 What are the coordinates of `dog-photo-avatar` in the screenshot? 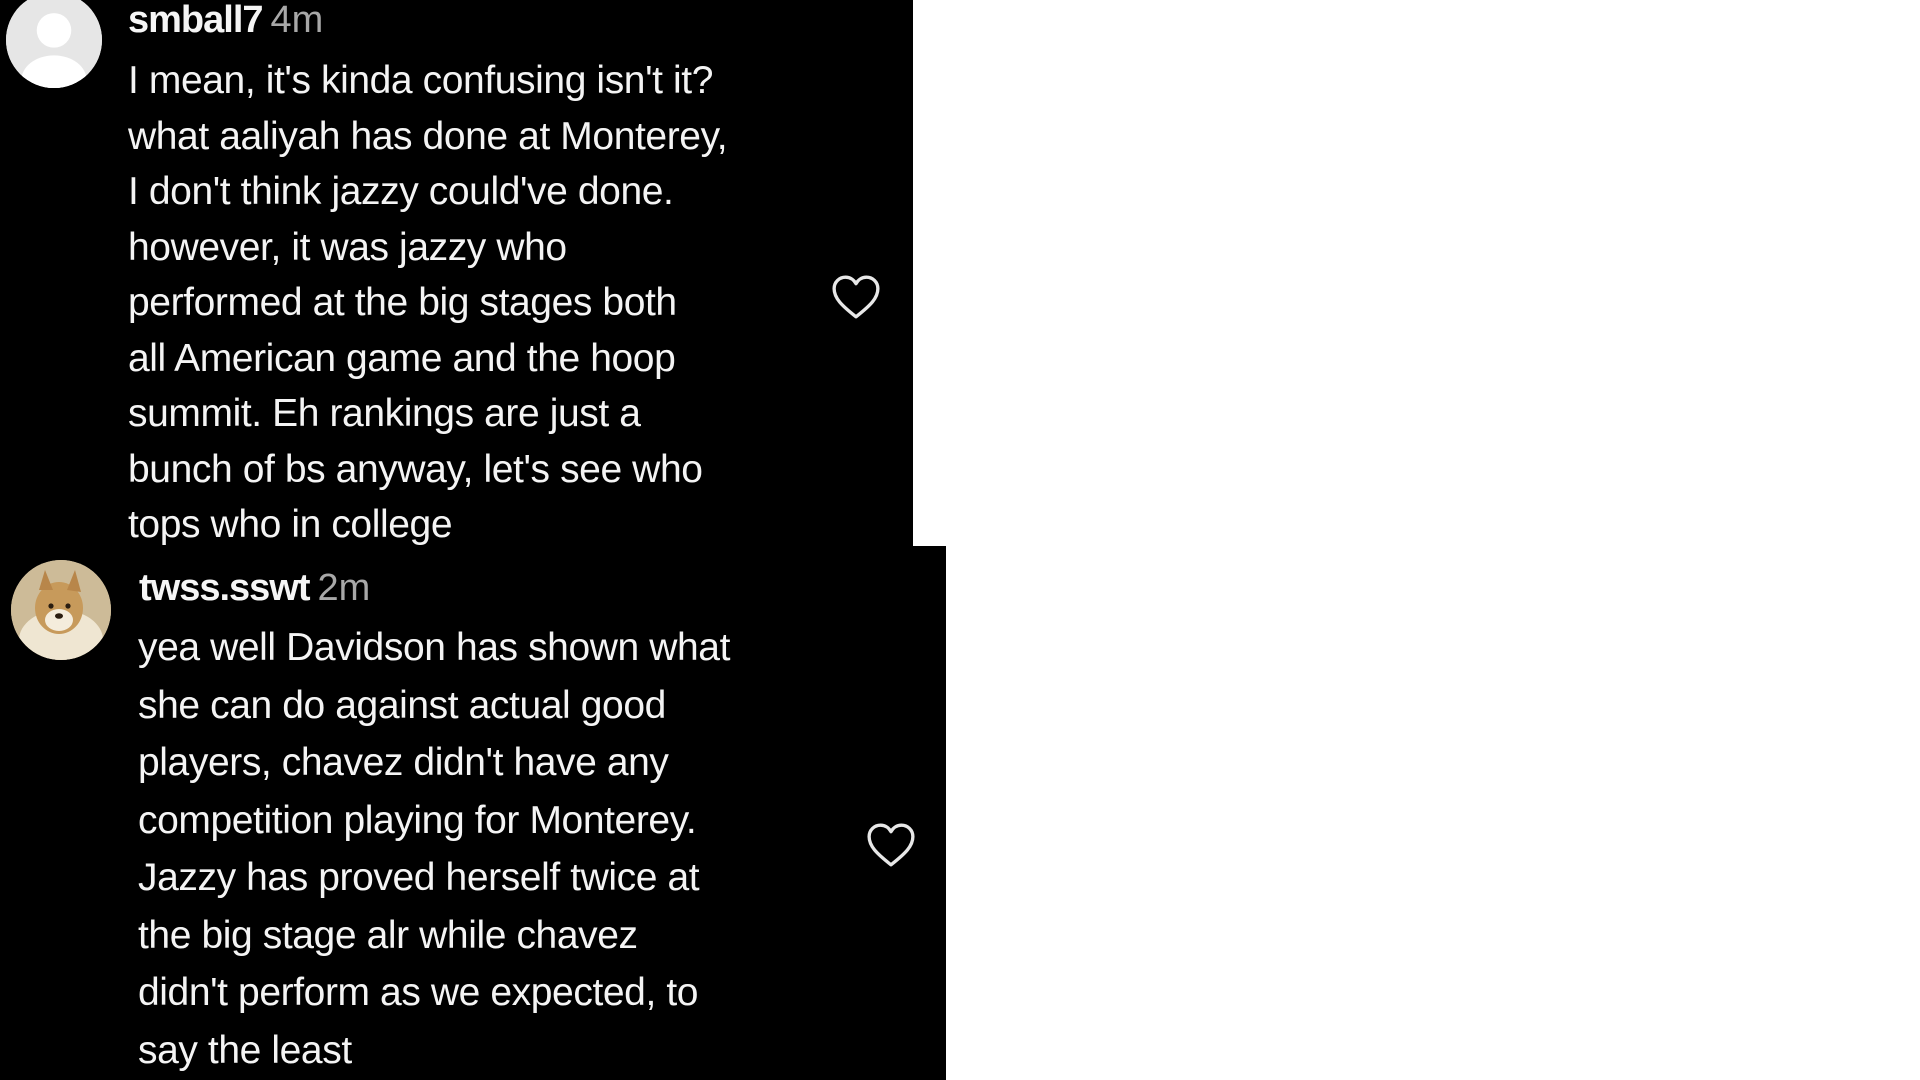 It's located at (61, 610).